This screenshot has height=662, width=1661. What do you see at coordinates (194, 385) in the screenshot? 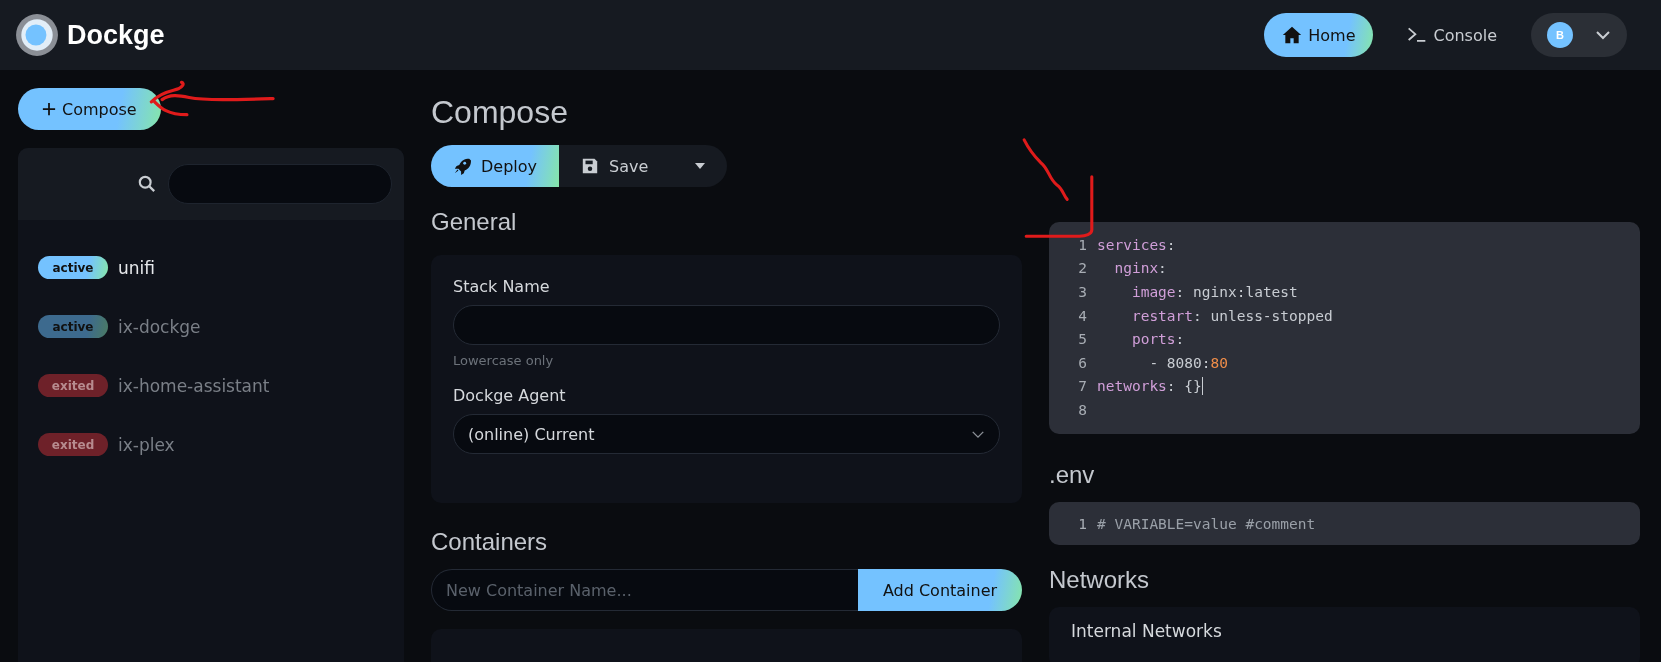
I see `stack-link: ix-home-assistant` at bounding box center [194, 385].